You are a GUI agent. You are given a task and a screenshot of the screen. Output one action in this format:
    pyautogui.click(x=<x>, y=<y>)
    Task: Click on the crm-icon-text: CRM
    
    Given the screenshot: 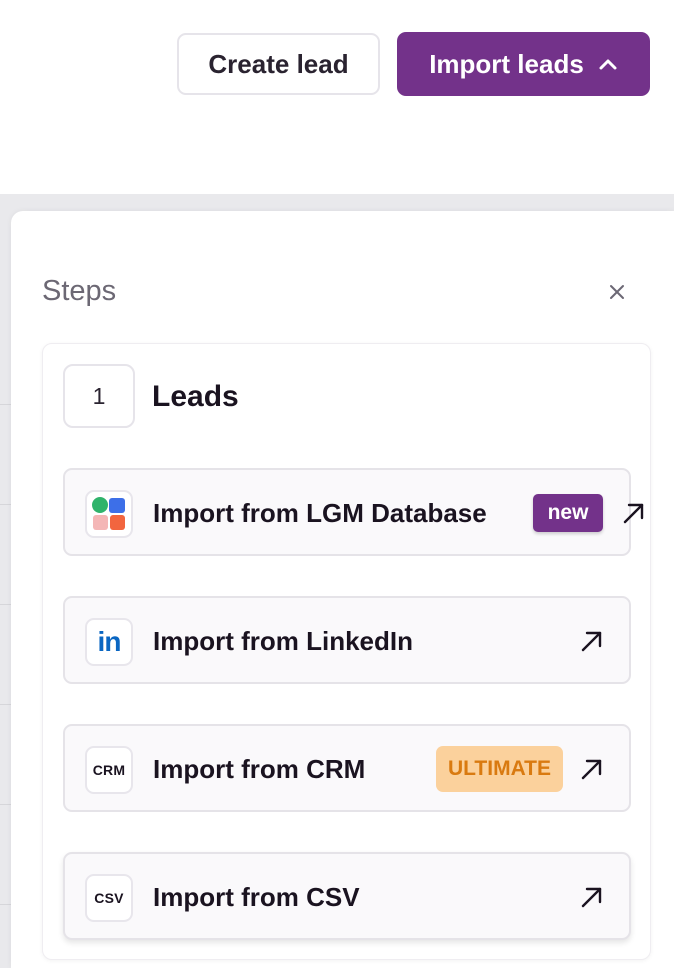 What is the action you would take?
    pyautogui.click(x=109, y=770)
    